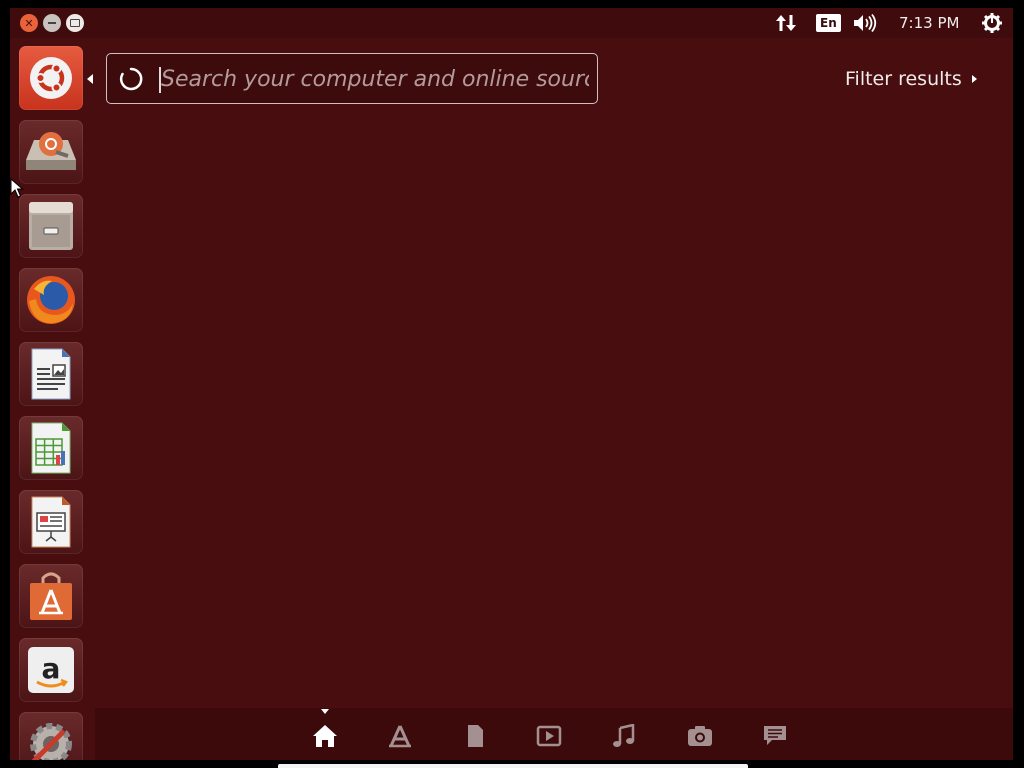  Describe the element at coordinates (325, 711) in the screenshot. I see `active-lens-indicator` at that location.